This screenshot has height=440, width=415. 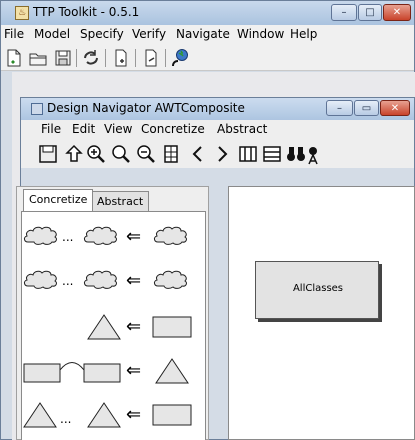 What do you see at coordinates (120, 201) in the screenshot?
I see `tab-abstract: Abstract` at bounding box center [120, 201].